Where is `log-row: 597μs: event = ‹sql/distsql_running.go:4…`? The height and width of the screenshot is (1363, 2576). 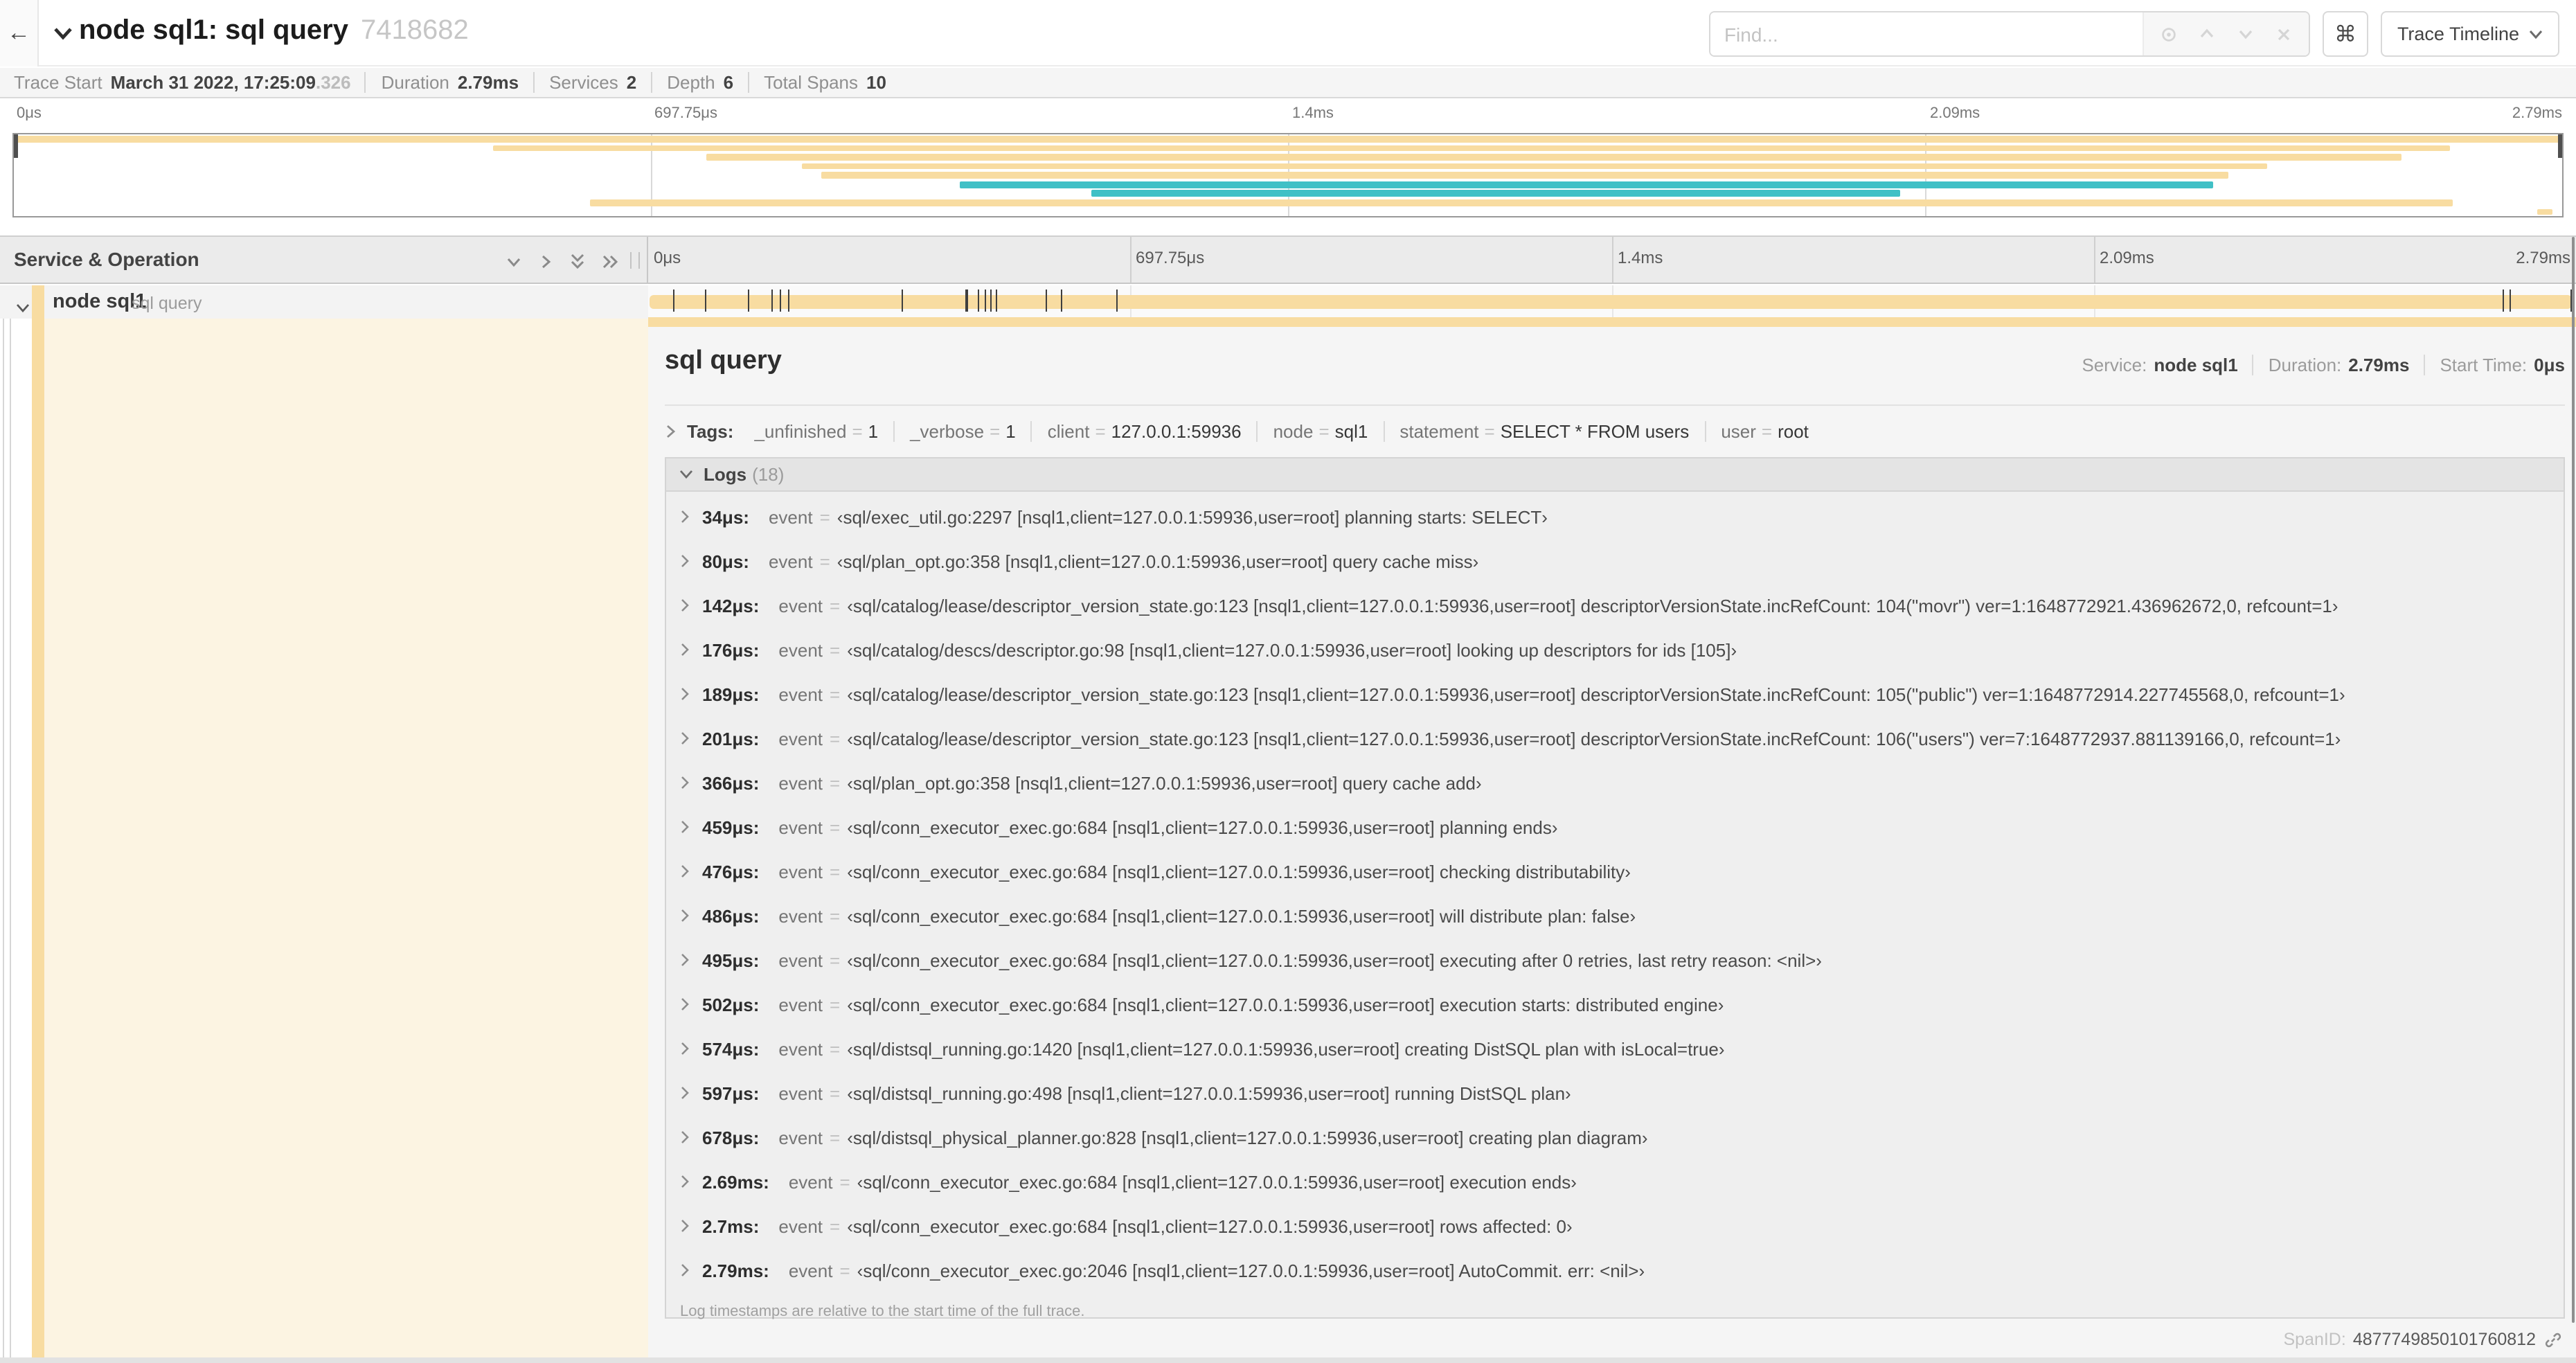
log-row: 597μs: event = ‹sql/distsql_running.go:4… is located at coordinates (1615, 1093).